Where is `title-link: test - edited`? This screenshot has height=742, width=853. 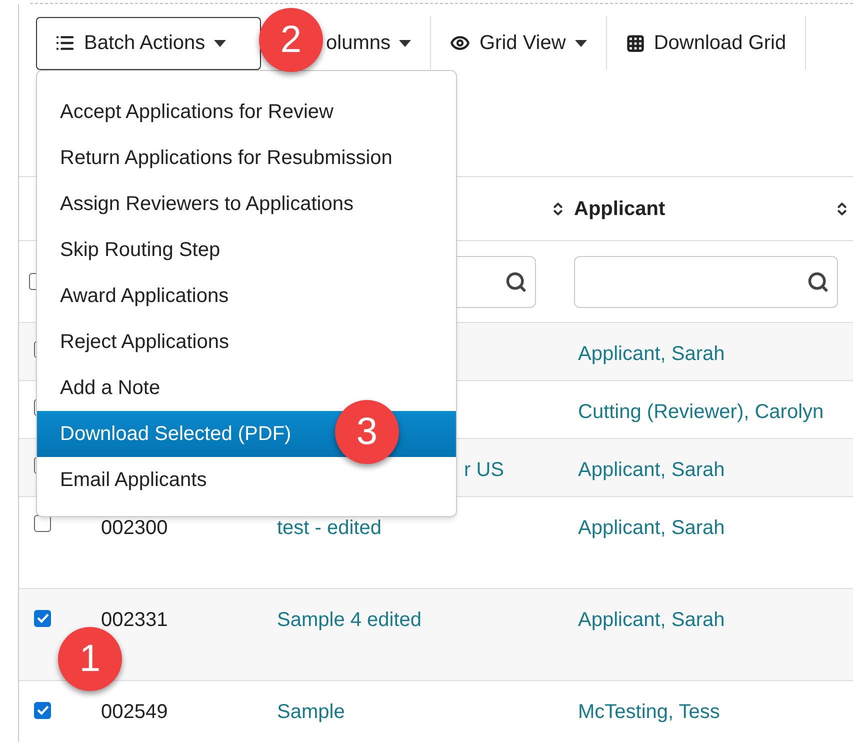
title-link: test - edited is located at coordinates (329, 528).